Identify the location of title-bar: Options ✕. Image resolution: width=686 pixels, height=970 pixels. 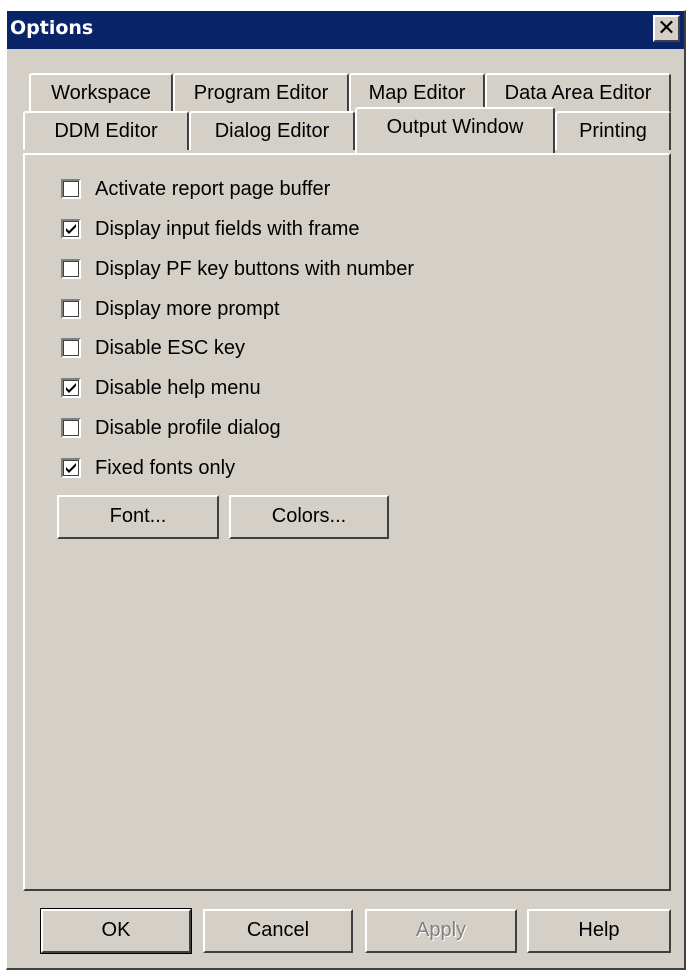
(345, 30).